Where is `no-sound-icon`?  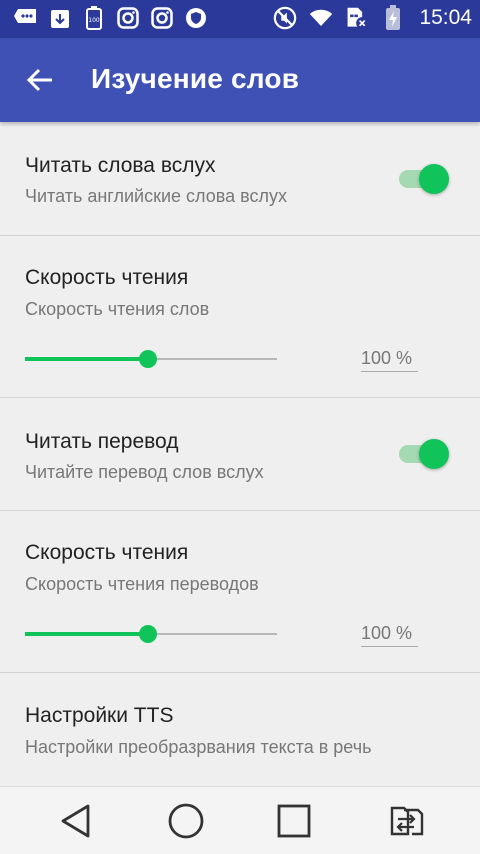
no-sound-icon is located at coordinates (285, 18).